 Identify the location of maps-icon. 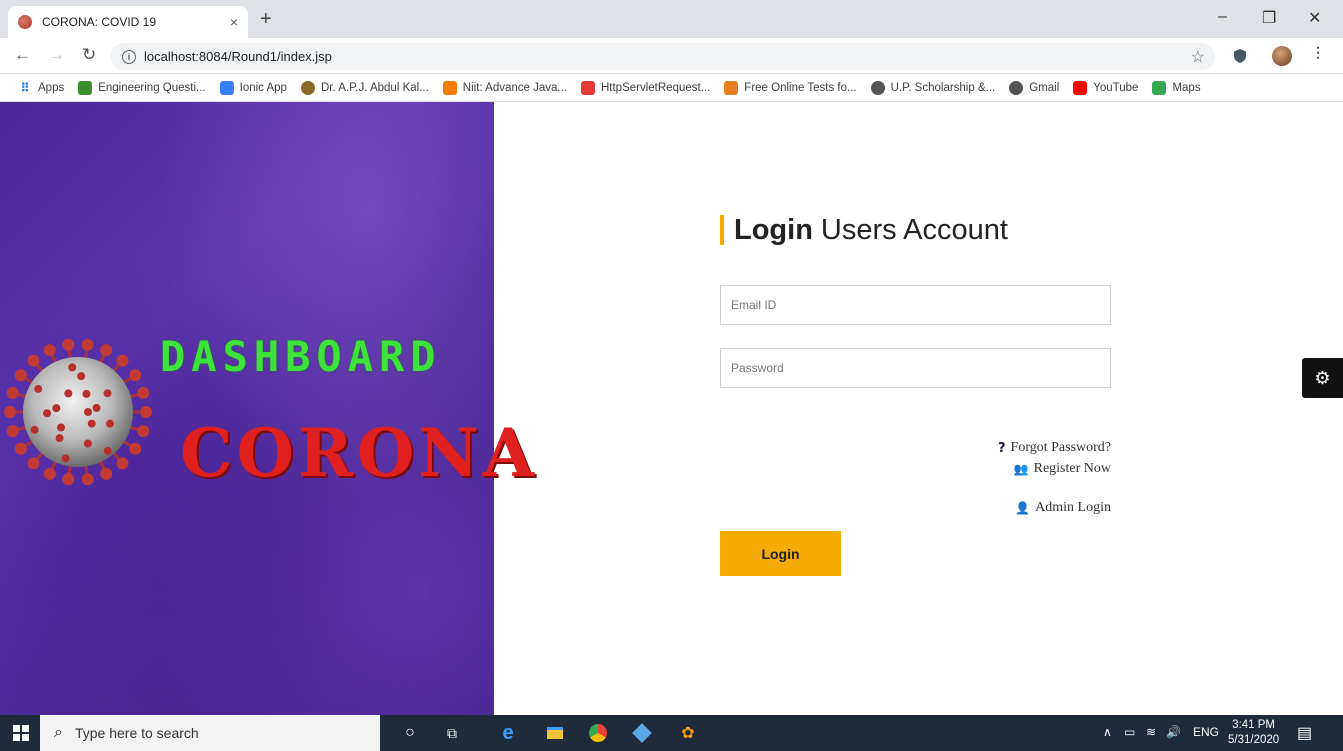
(1159, 87).